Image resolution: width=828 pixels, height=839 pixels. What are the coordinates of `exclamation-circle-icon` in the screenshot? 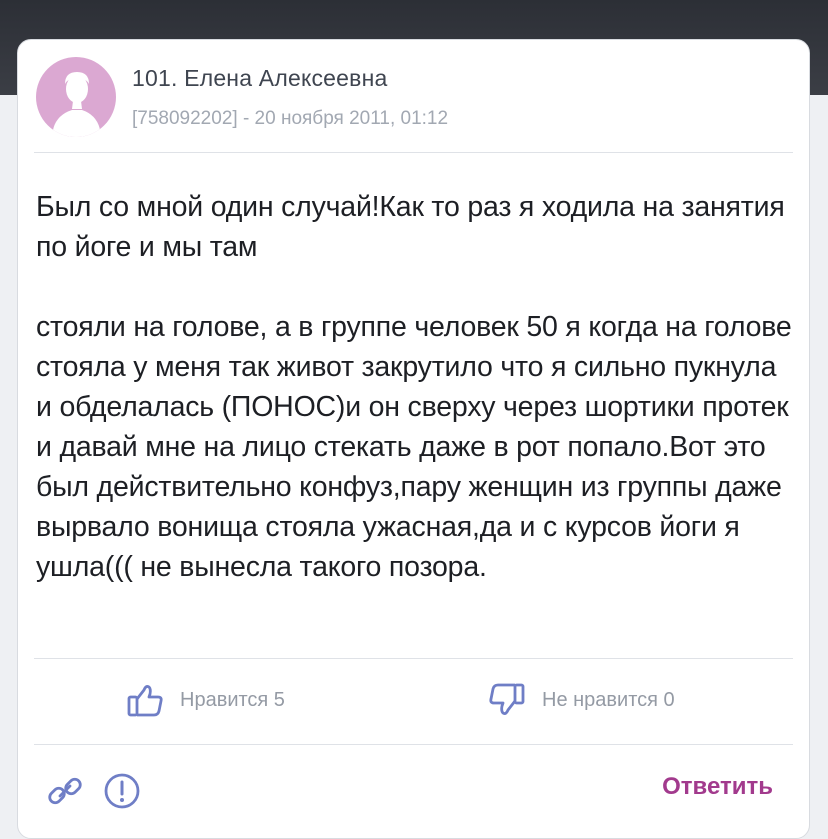 It's located at (122, 791).